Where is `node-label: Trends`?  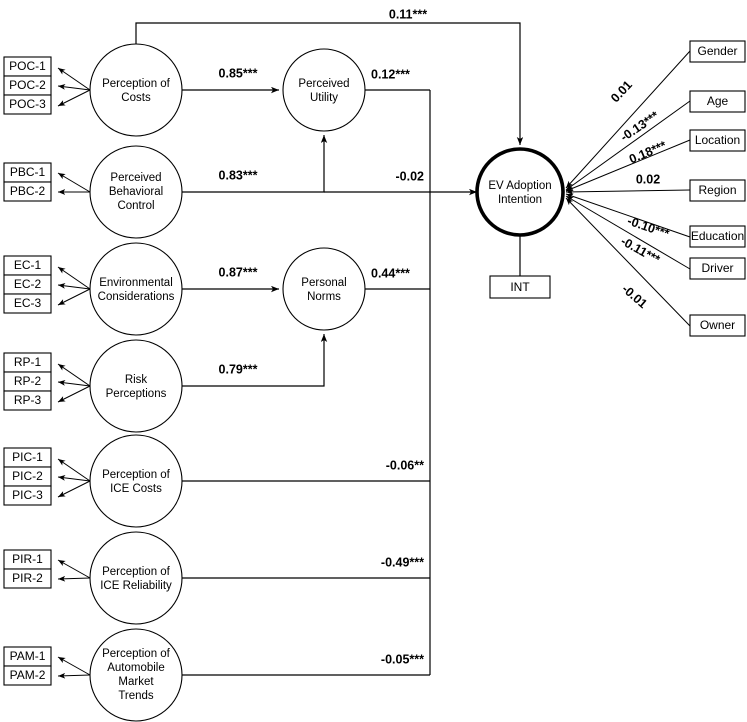
node-label: Trends is located at coordinates (136, 696).